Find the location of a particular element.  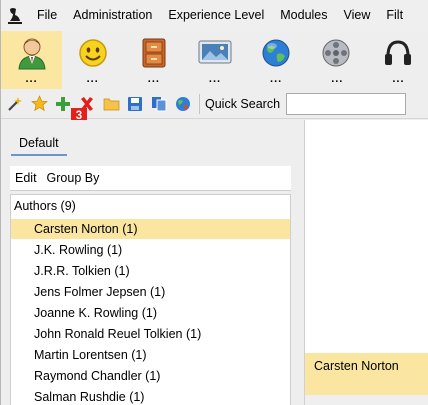

tree-item-author: Salman Rushdie (1) is located at coordinates (150, 396).